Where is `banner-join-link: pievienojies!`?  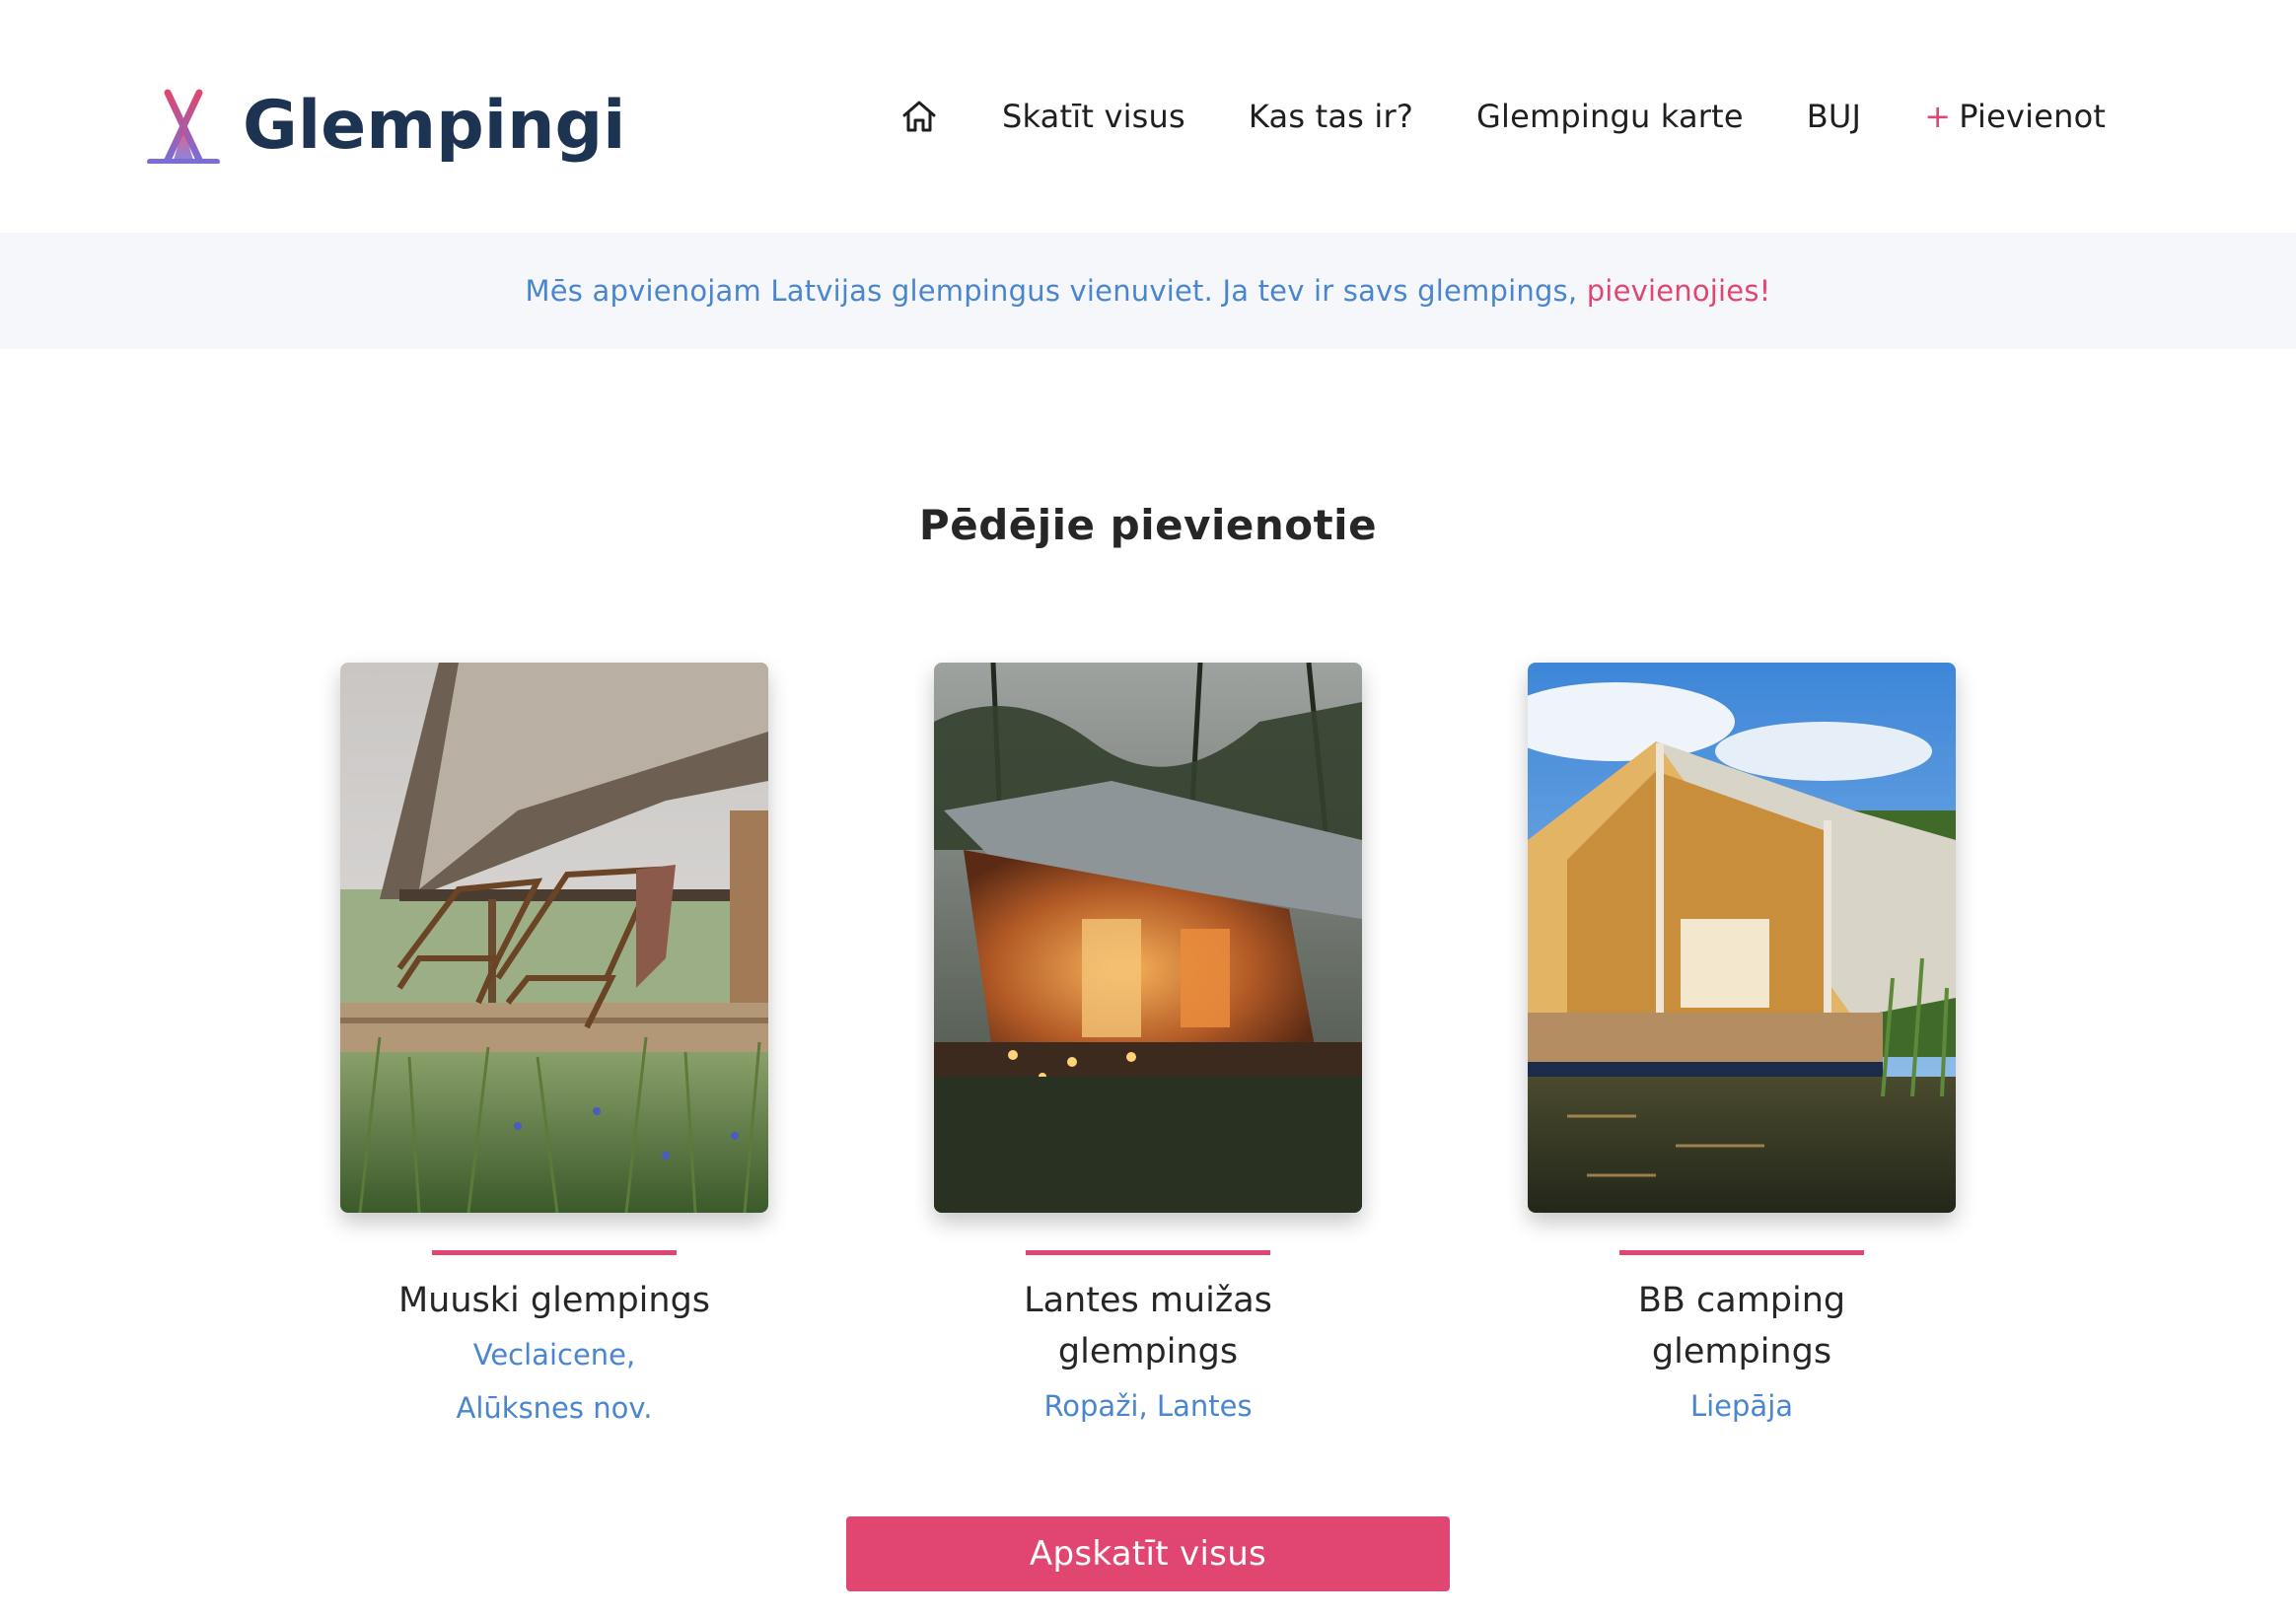
banner-join-link: pievienojies! is located at coordinates (1679, 291).